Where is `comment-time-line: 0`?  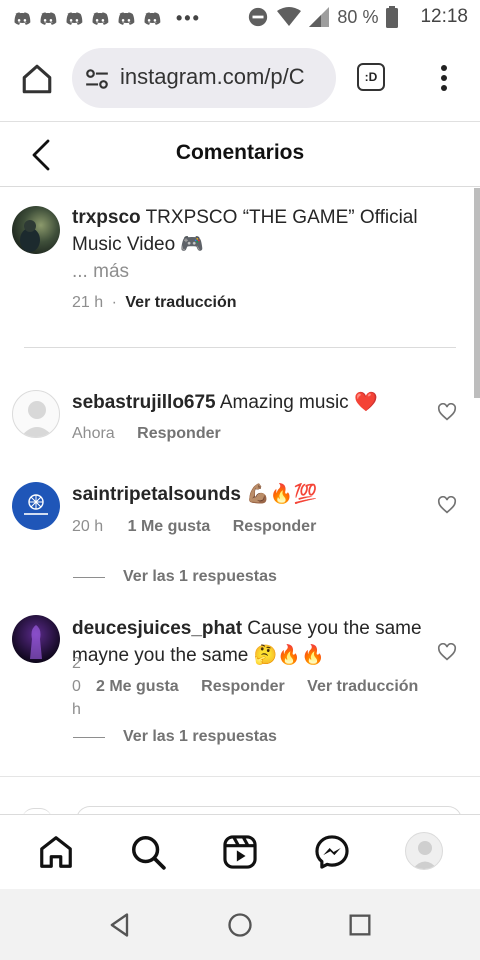
comment-time-line: 0 is located at coordinates (76, 686).